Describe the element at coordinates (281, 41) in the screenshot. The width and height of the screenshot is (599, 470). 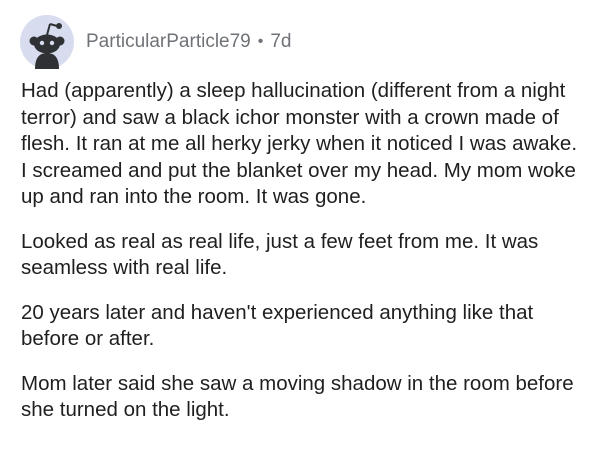
I see `timestamp: 7d` at that location.